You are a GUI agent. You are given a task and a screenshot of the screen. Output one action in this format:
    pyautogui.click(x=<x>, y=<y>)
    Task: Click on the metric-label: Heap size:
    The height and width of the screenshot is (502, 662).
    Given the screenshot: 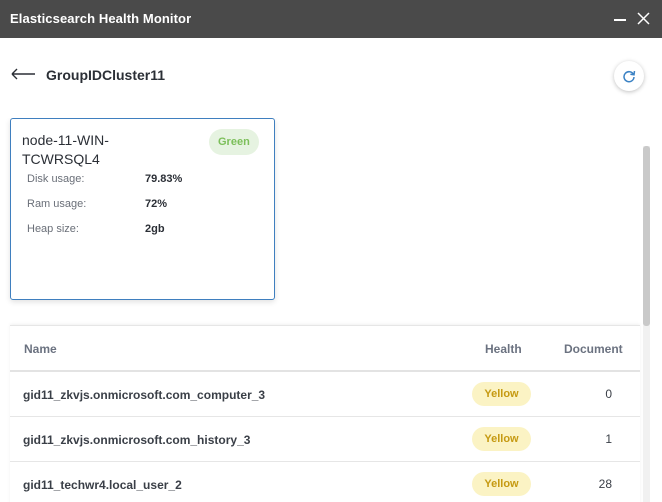 What is the action you would take?
    pyautogui.click(x=53, y=229)
    